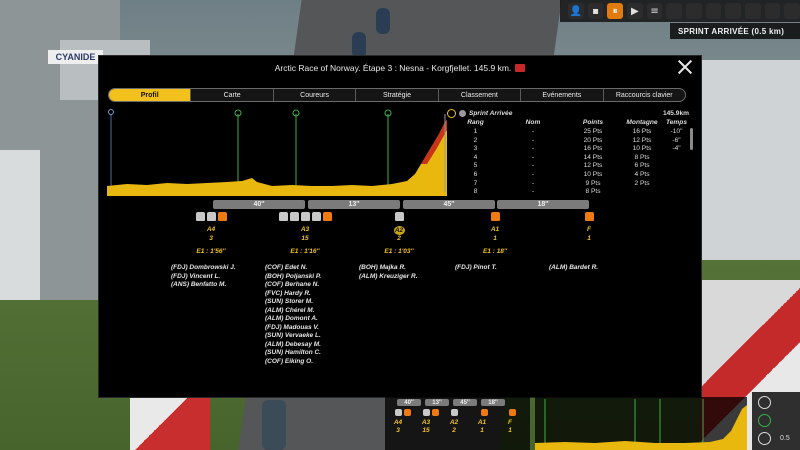 Image resolution: width=800 pixels, height=450 pixels. What do you see at coordinates (595, 11) in the screenshot?
I see `stop-icon: ▪` at bounding box center [595, 11].